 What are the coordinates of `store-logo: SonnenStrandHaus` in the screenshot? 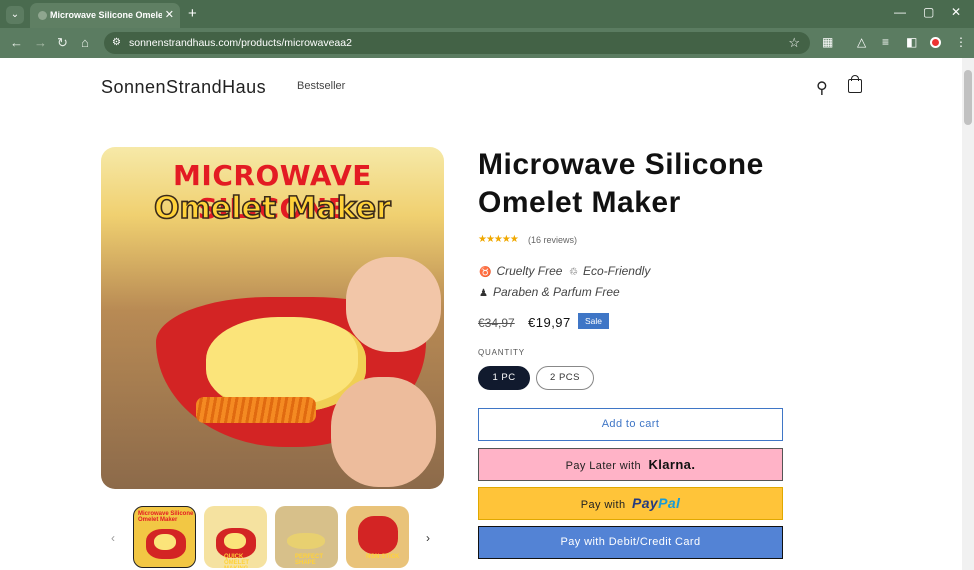 It's located at (183, 87).